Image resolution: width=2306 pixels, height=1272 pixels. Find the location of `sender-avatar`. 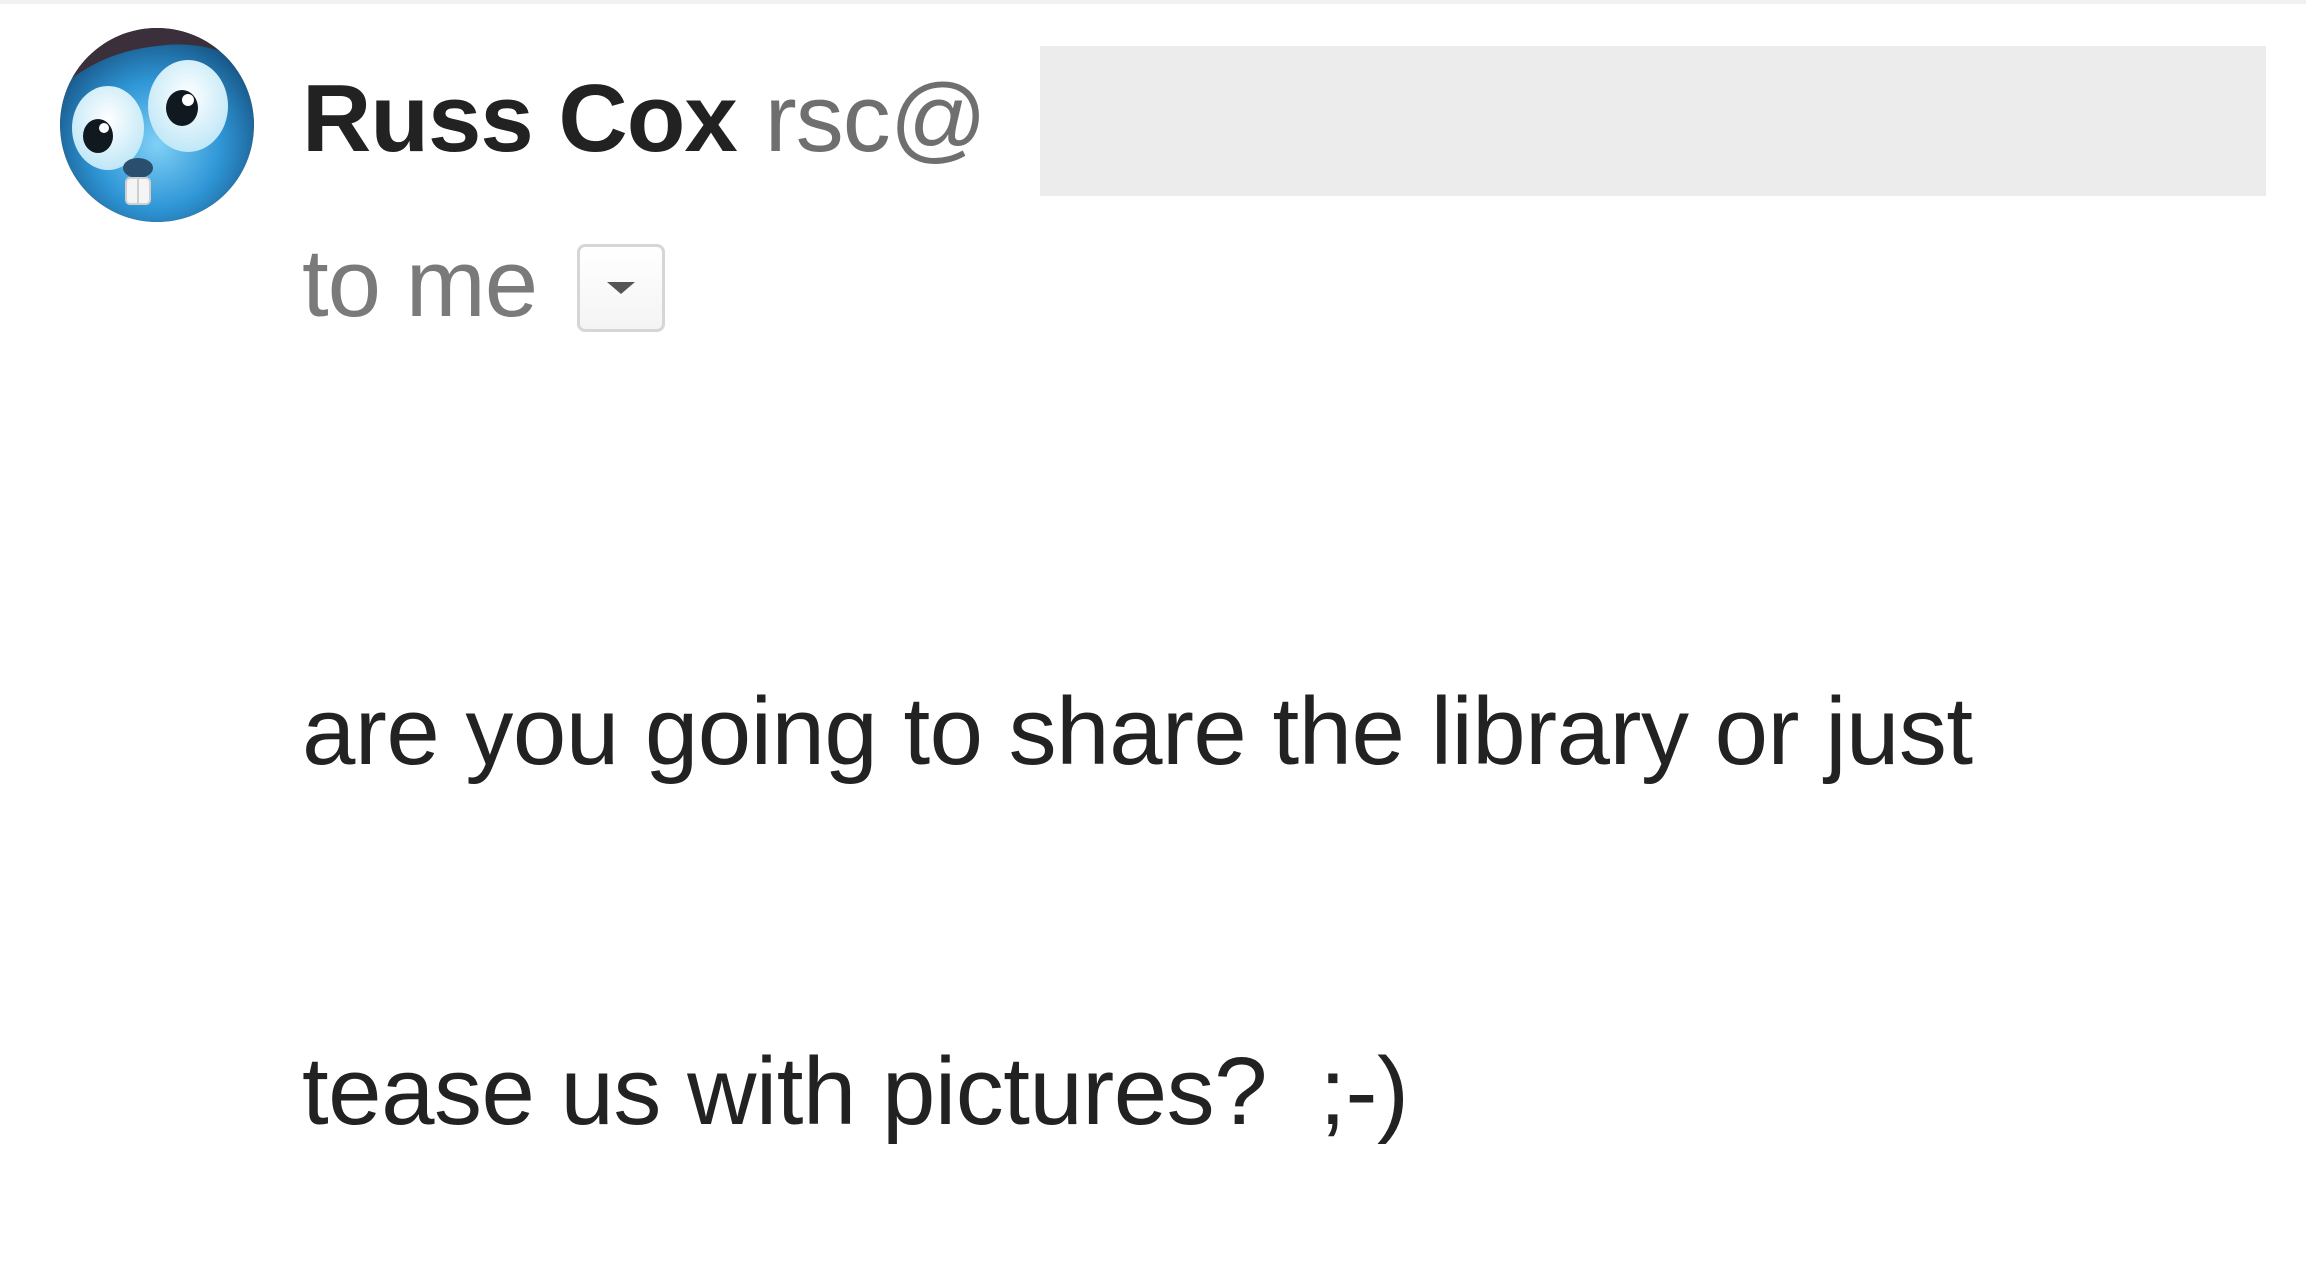

sender-avatar is located at coordinates (157, 125).